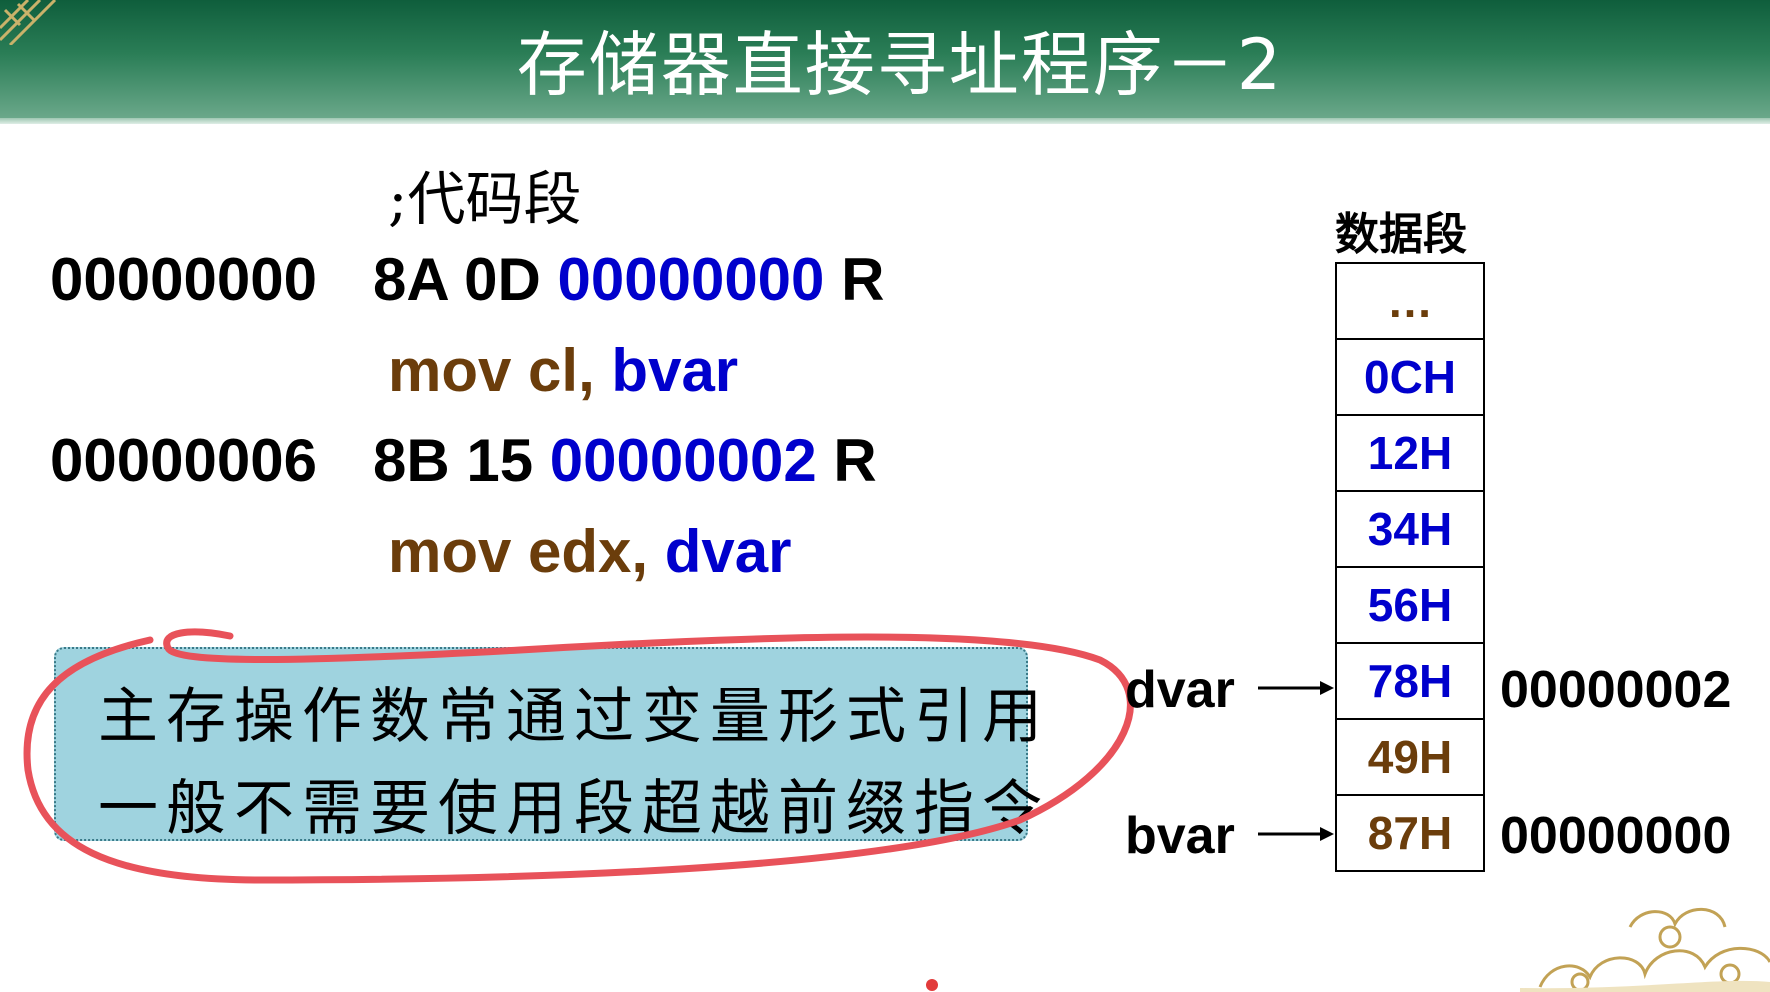 The image size is (1770, 992). I want to click on memory-cell: 49H, so click(1410, 758).